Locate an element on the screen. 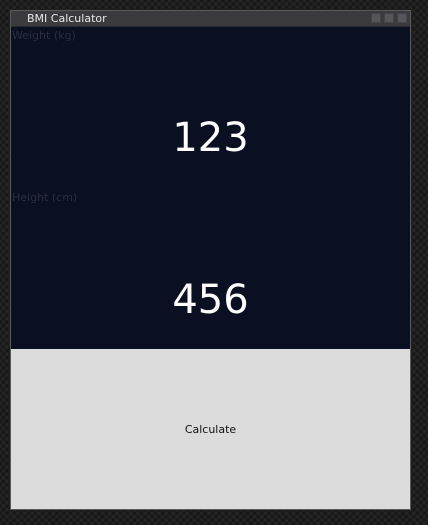 The image size is (428, 525). minimize-icon is located at coordinates (376, 18).